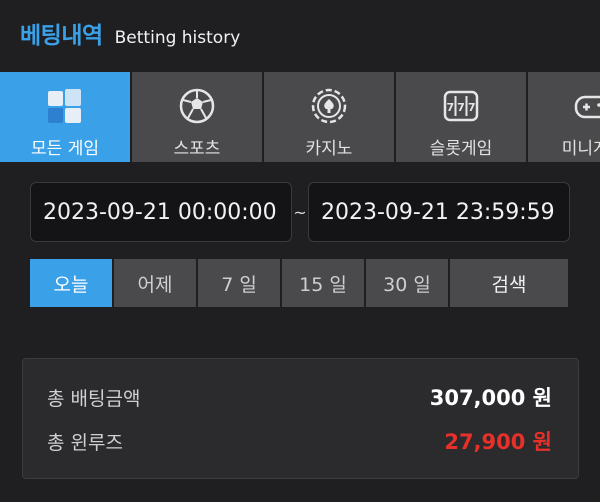 This screenshot has height=502, width=600. Describe the element at coordinates (197, 106) in the screenshot. I see `soccer-ball-icon` at that location.